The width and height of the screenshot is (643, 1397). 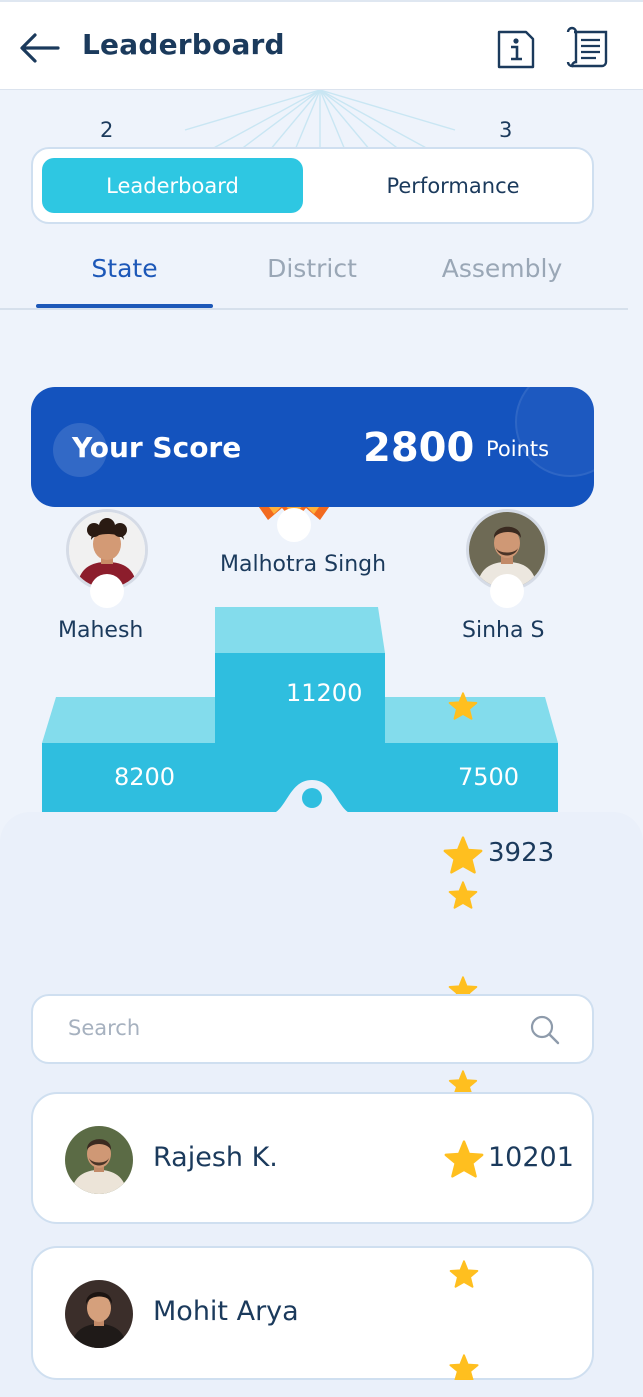 What do you see at coordinates (172, 185) in the screenshot?
I see `leaderboard-toggle-button: Leaderboard` at bounding box center [172, 185].